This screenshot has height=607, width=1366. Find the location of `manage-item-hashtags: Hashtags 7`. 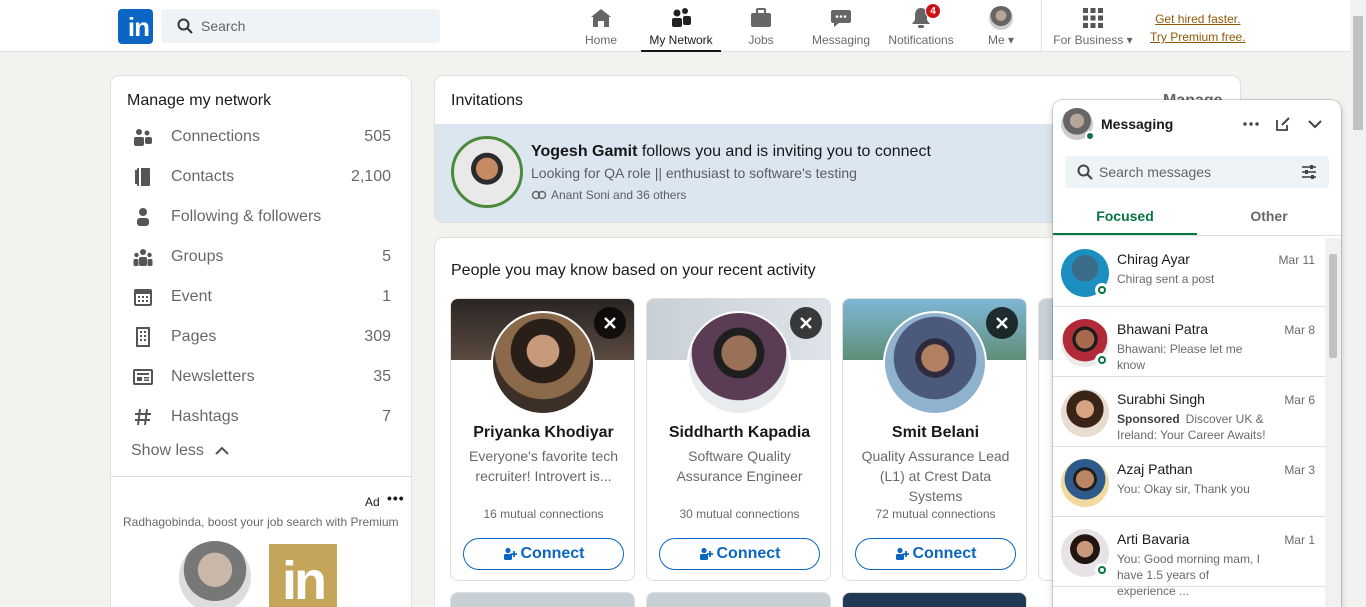

manage-item-hashtags: Hashtags 7 is located at coordinates (261, 417).